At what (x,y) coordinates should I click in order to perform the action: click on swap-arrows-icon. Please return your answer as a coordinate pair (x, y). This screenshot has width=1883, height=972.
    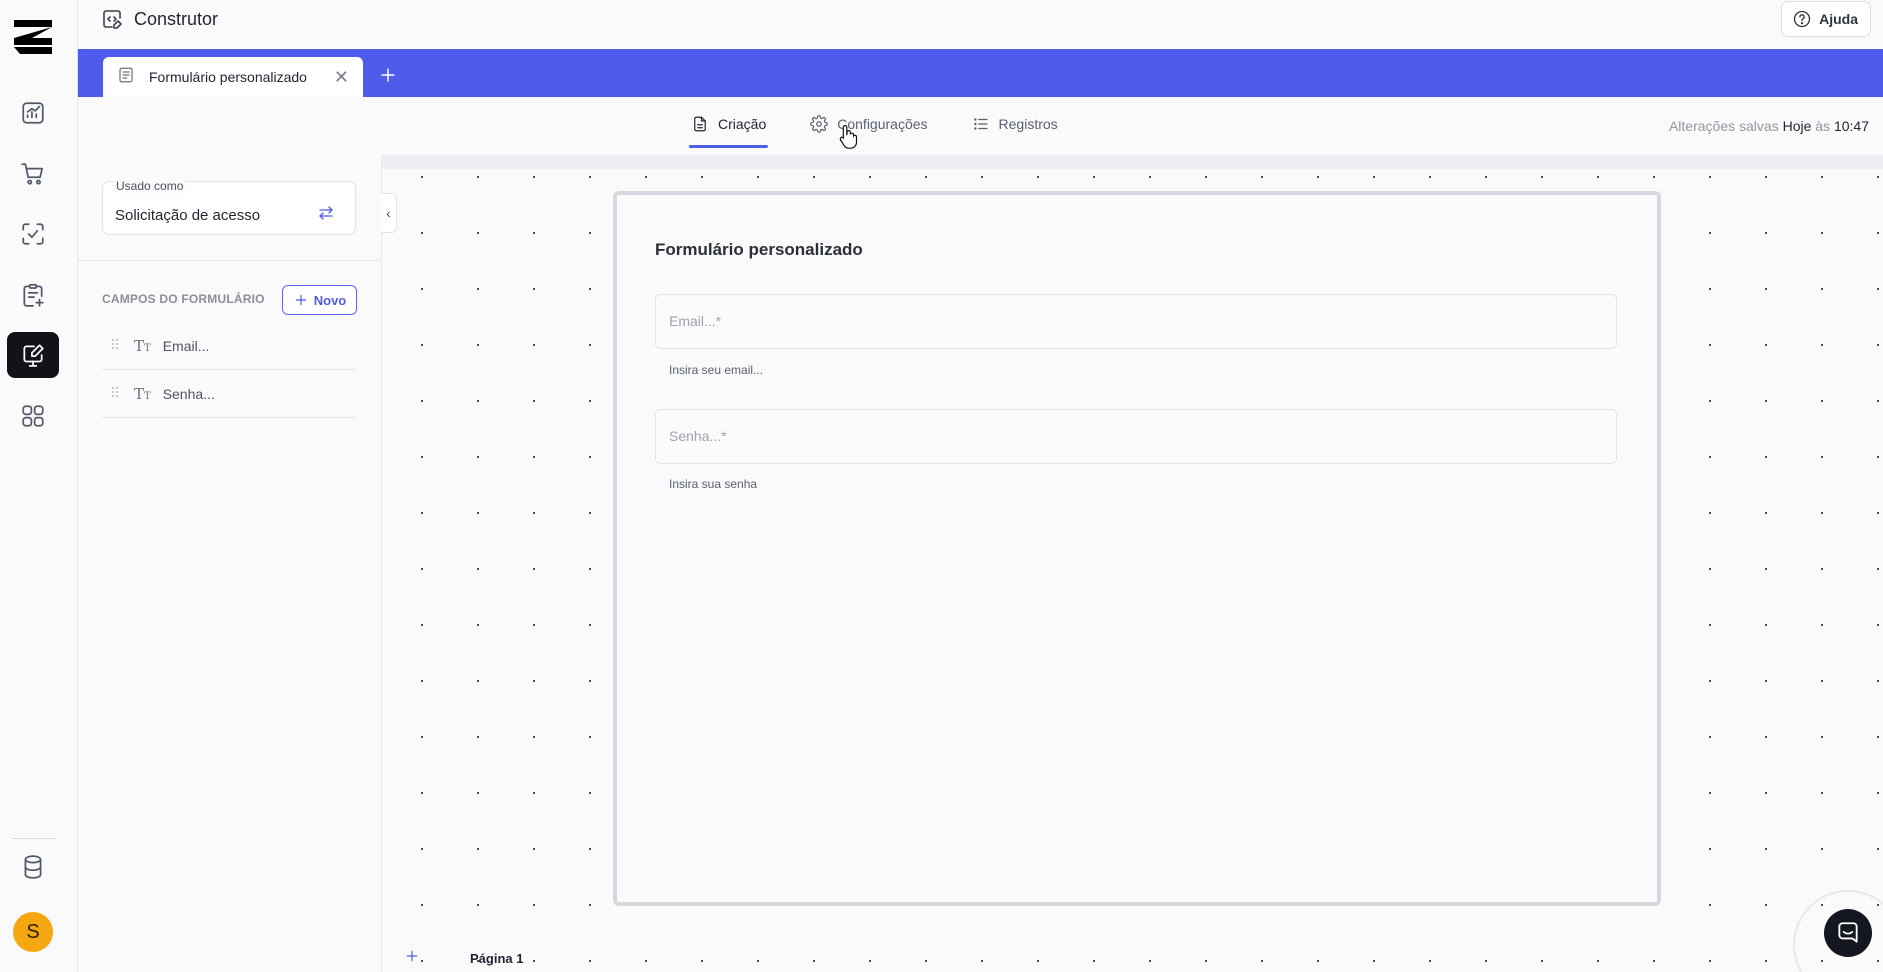
    Looking at the image, I should click on (326, 213).